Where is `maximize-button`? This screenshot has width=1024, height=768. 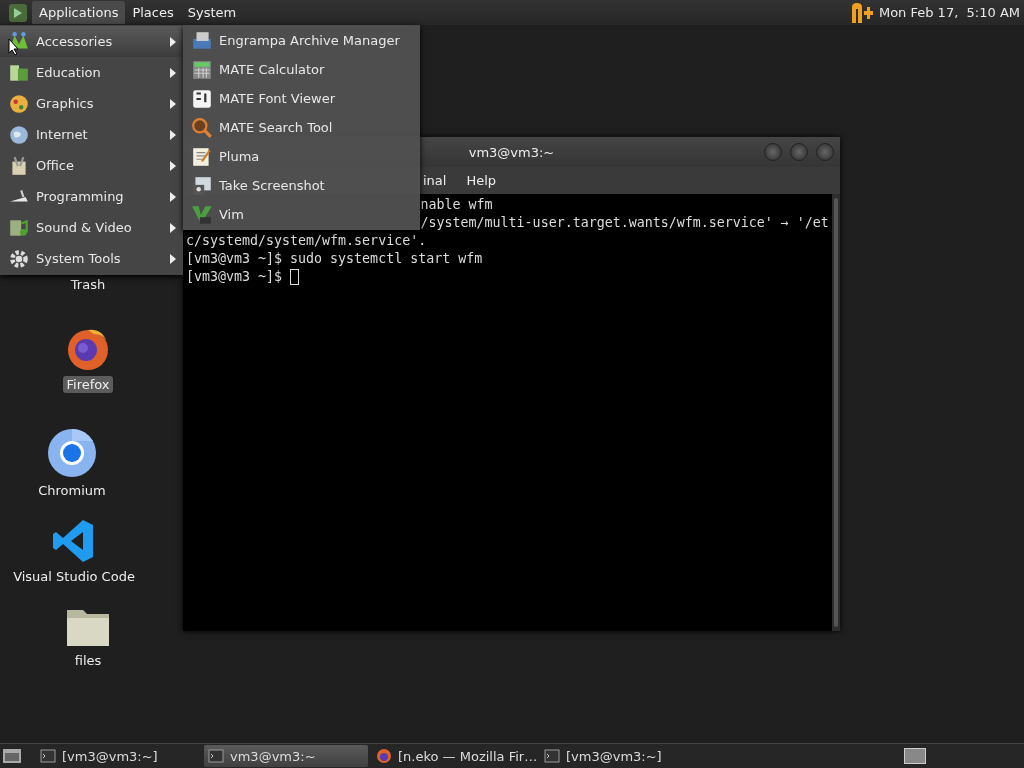
maximize-button is located at coordinates (799, 152).